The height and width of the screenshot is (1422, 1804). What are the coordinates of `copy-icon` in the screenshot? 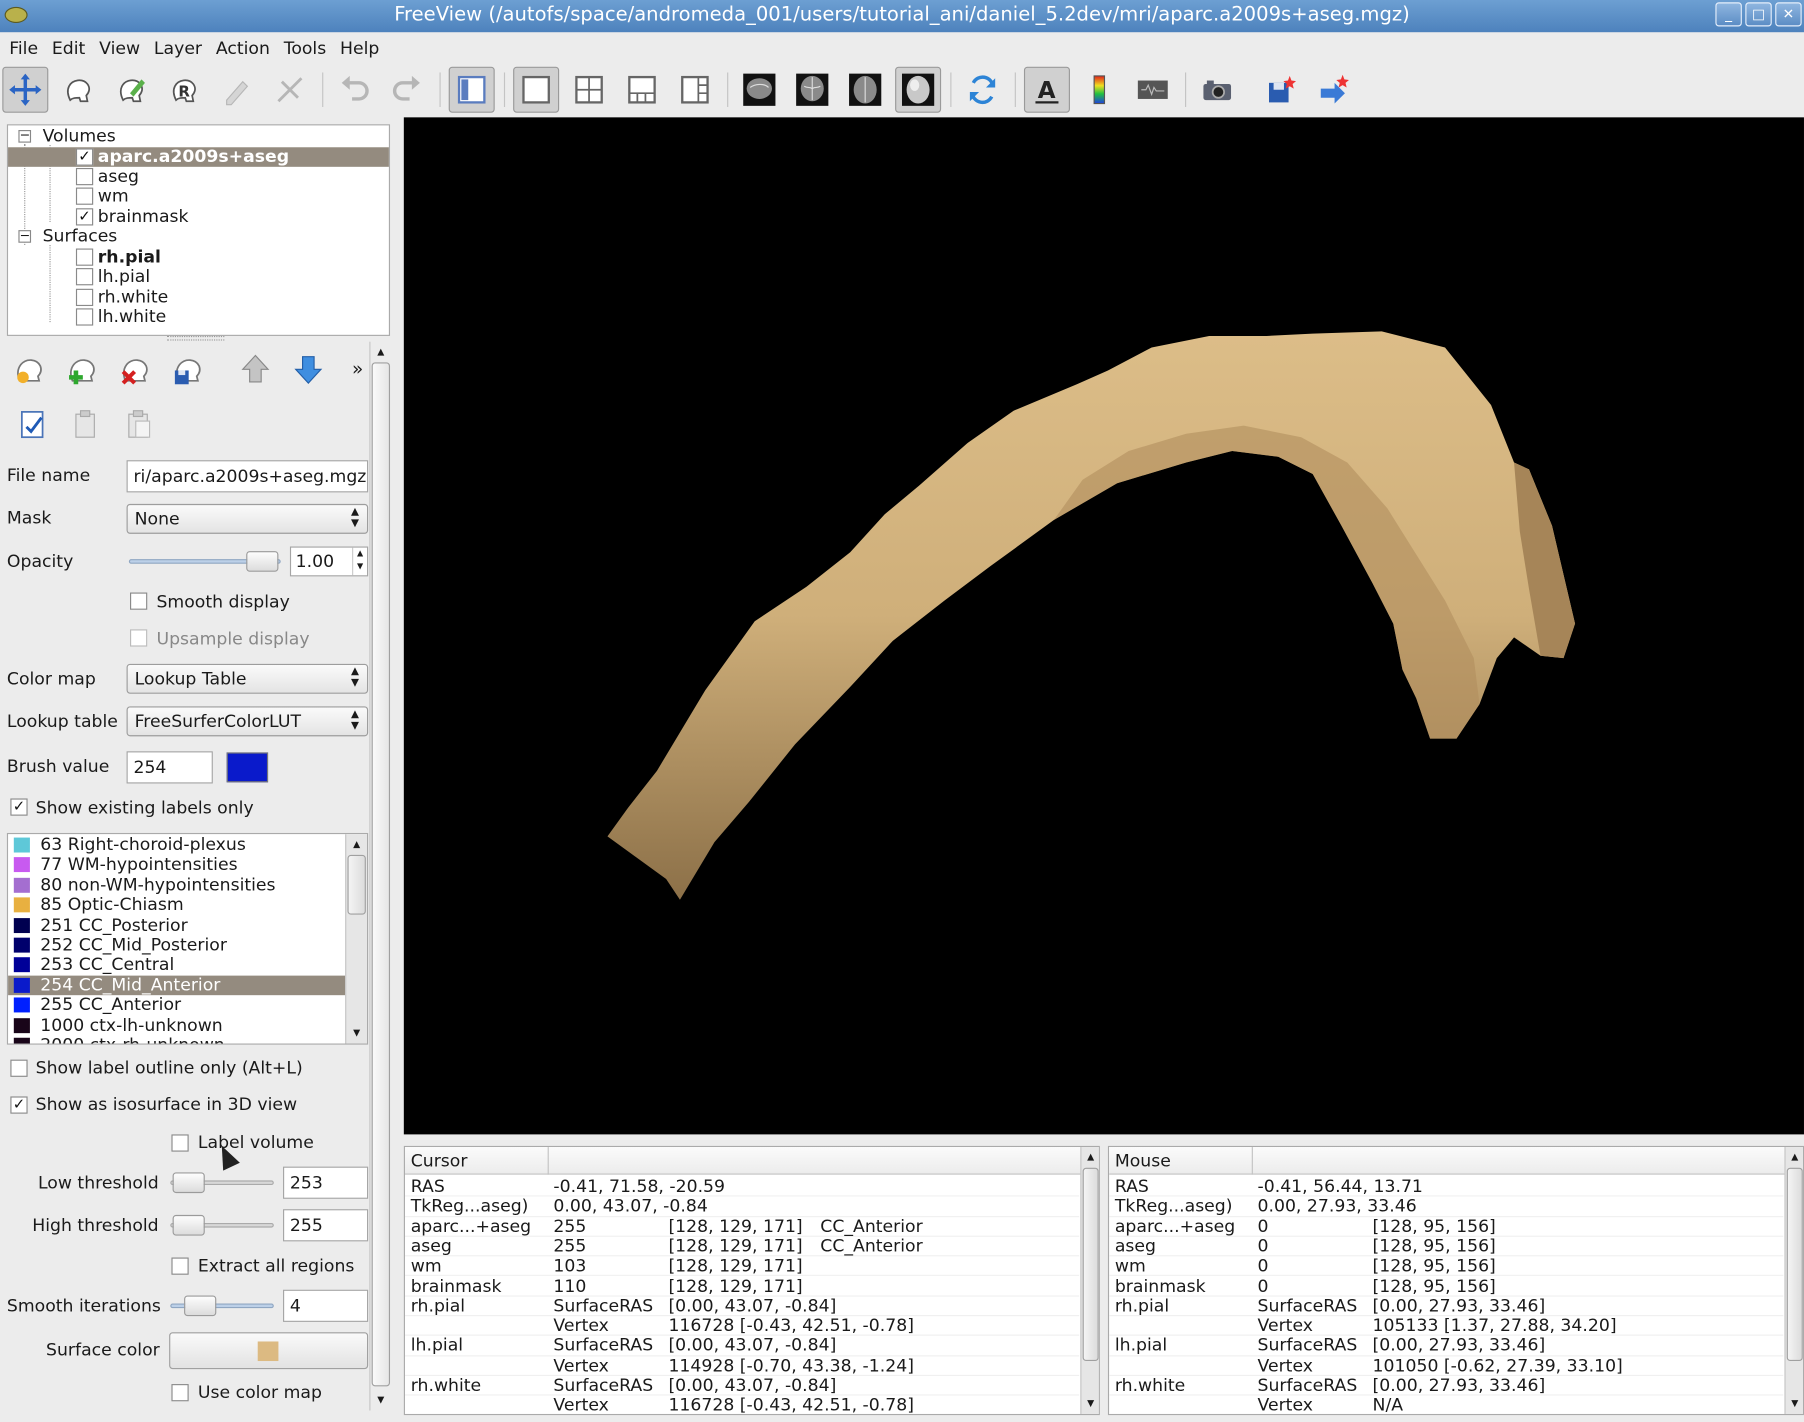 It's located at (86, 424).